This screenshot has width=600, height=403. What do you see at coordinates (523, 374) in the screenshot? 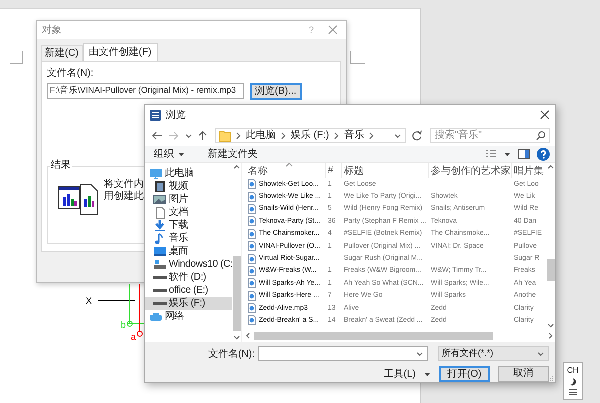
I see `cancel-button: 取消` at bounding box center [523, 374].